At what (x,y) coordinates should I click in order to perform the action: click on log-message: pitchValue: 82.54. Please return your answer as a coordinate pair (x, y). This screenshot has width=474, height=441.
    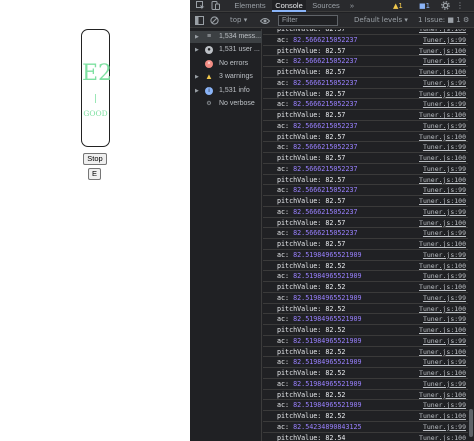
    Looking at the image, I should click on (311, 437).